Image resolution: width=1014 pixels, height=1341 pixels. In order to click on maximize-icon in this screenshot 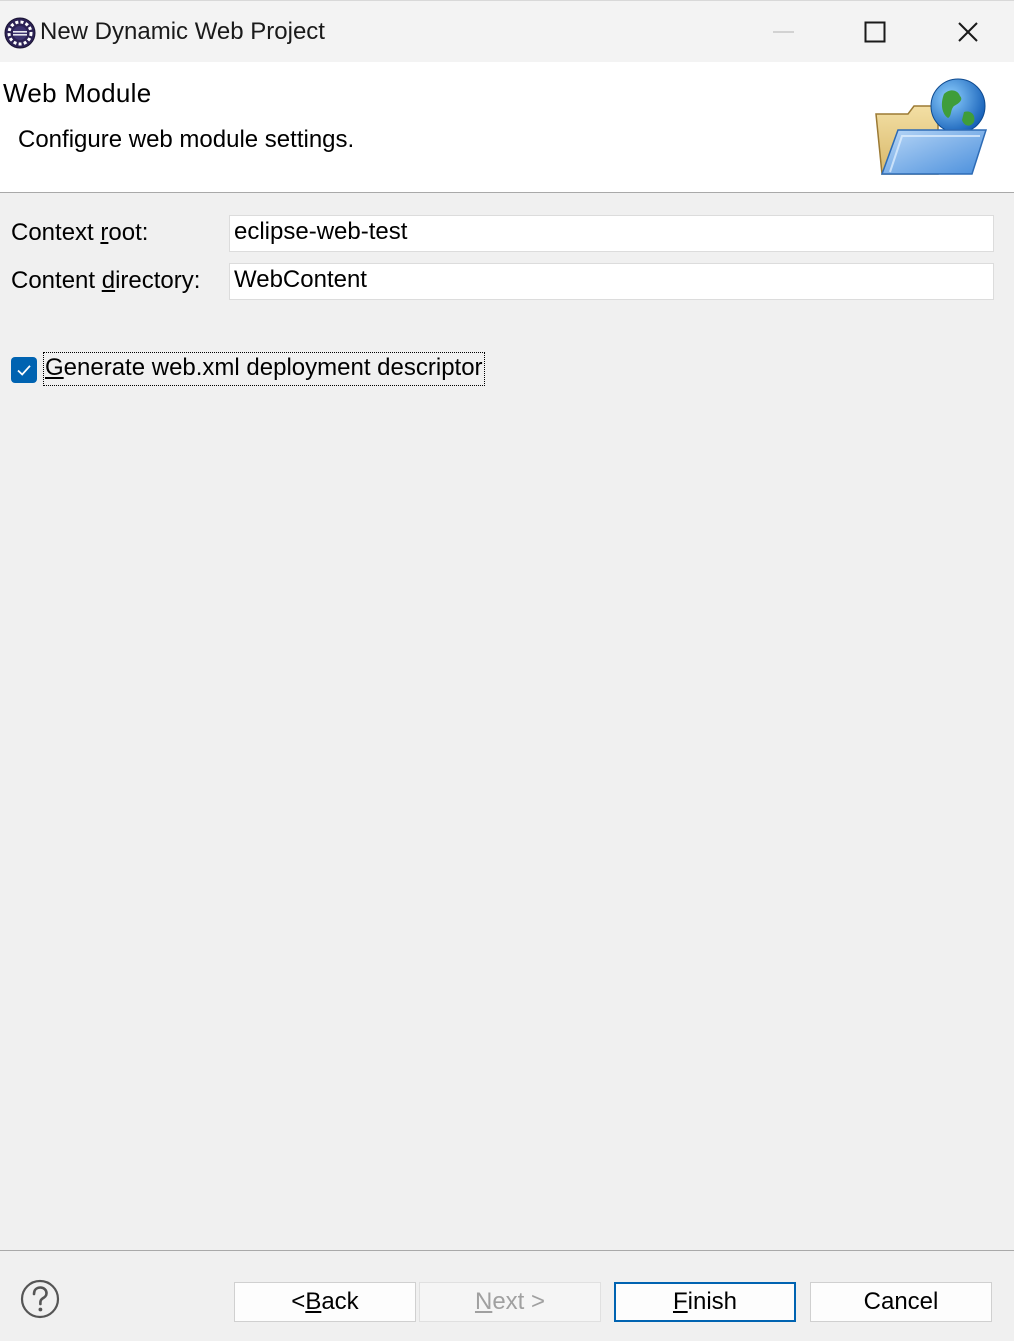, I will do `click(875, 32)`.